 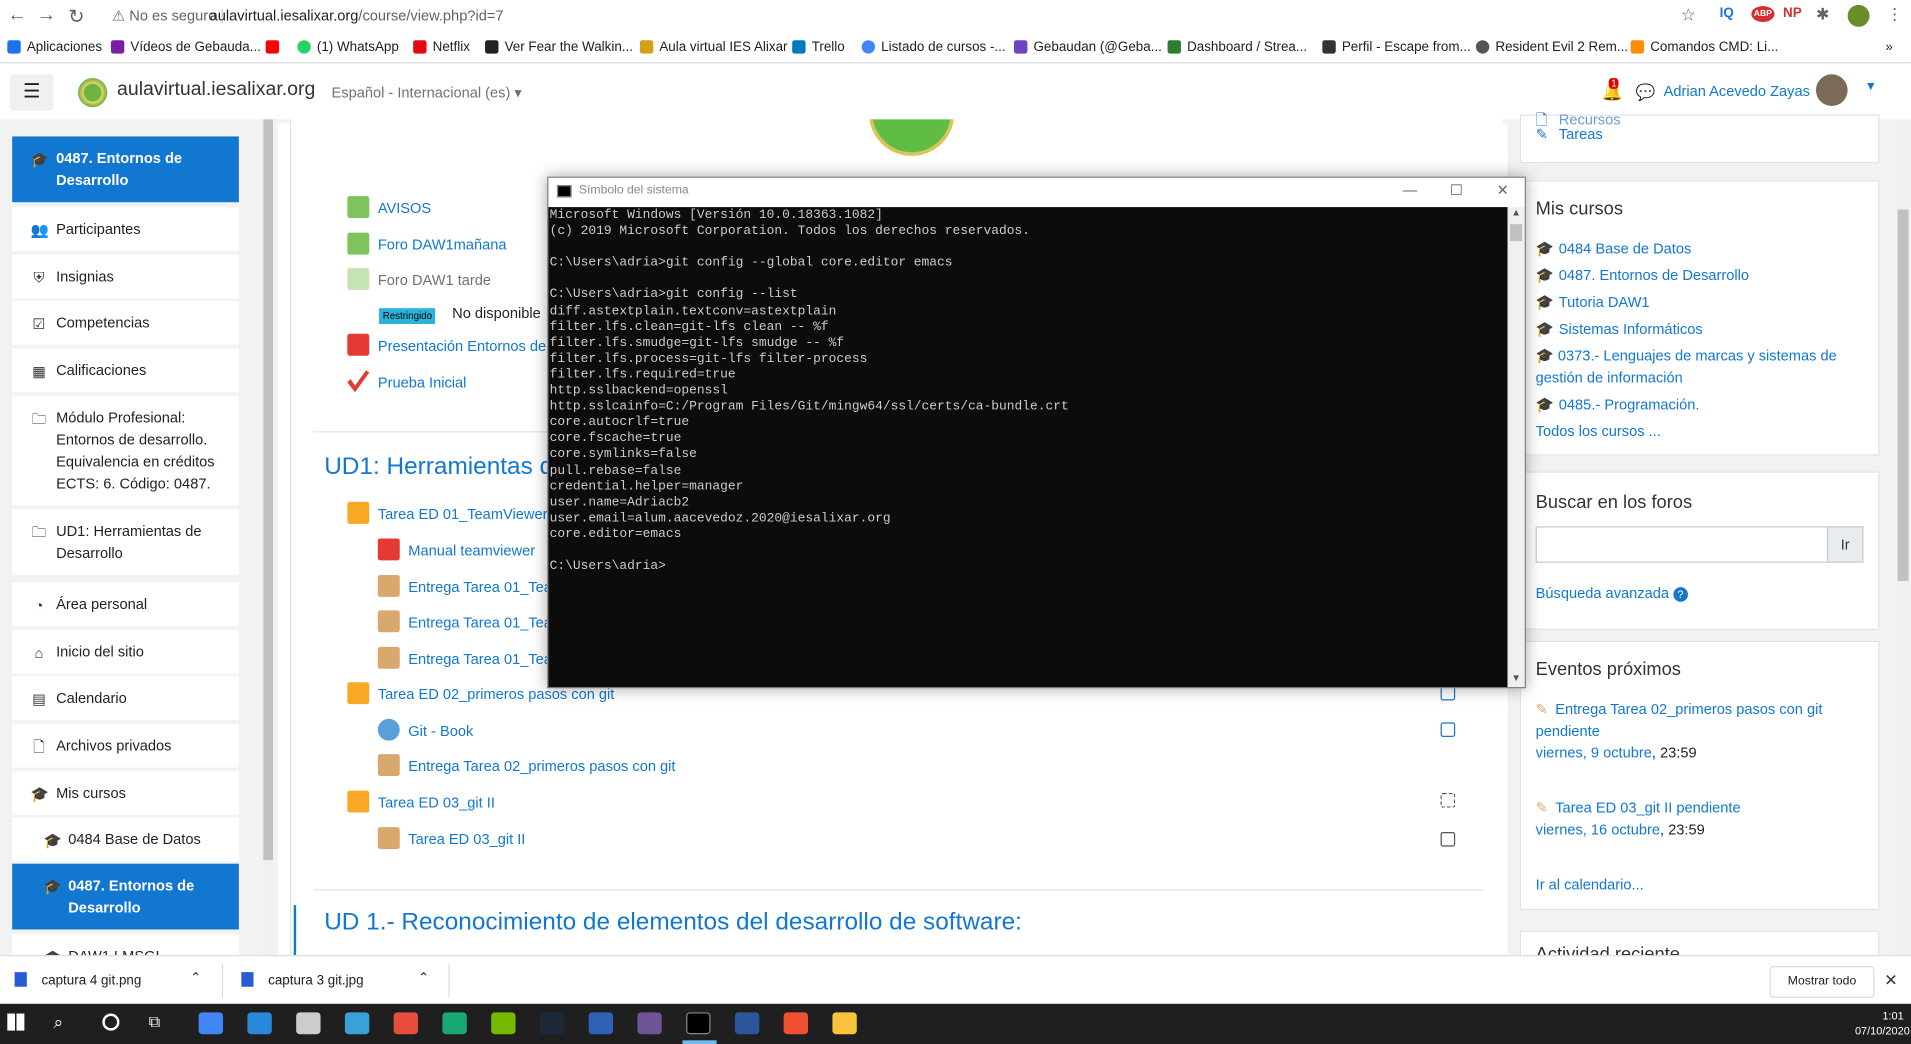 What do you see at coordinates (125, 745) in the screenshot?
I see `drawer-item-private-files: 🗋 Archivos privados` at bounding box center [125, 745].